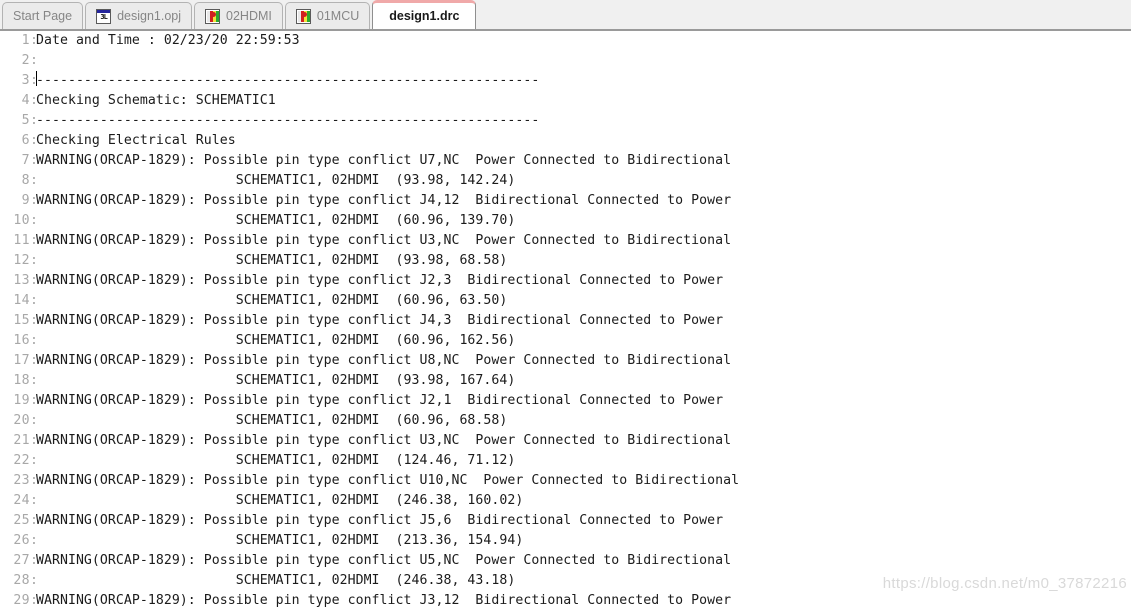 This screenshot has height=616, width=1131. What do you see at coordinates (156, 100) in the screenshot?
I see `code-line-text: Checking Schematic: SCHEMATIC1` at bounding box center [156, 100].